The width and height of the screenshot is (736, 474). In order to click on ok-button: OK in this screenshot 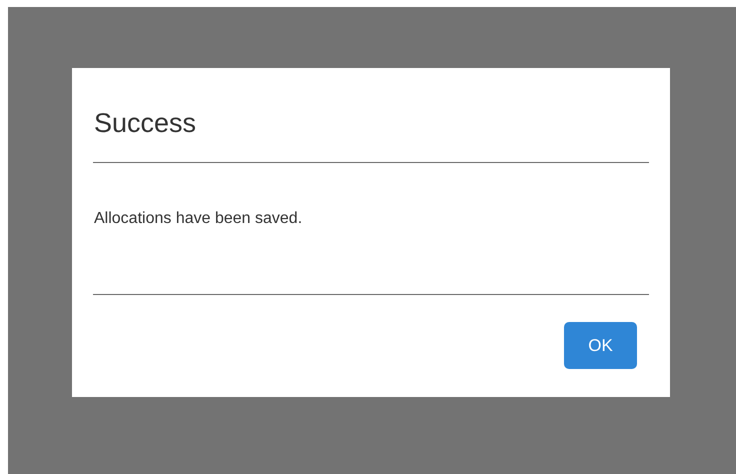, I will do `click(600, 345)`.